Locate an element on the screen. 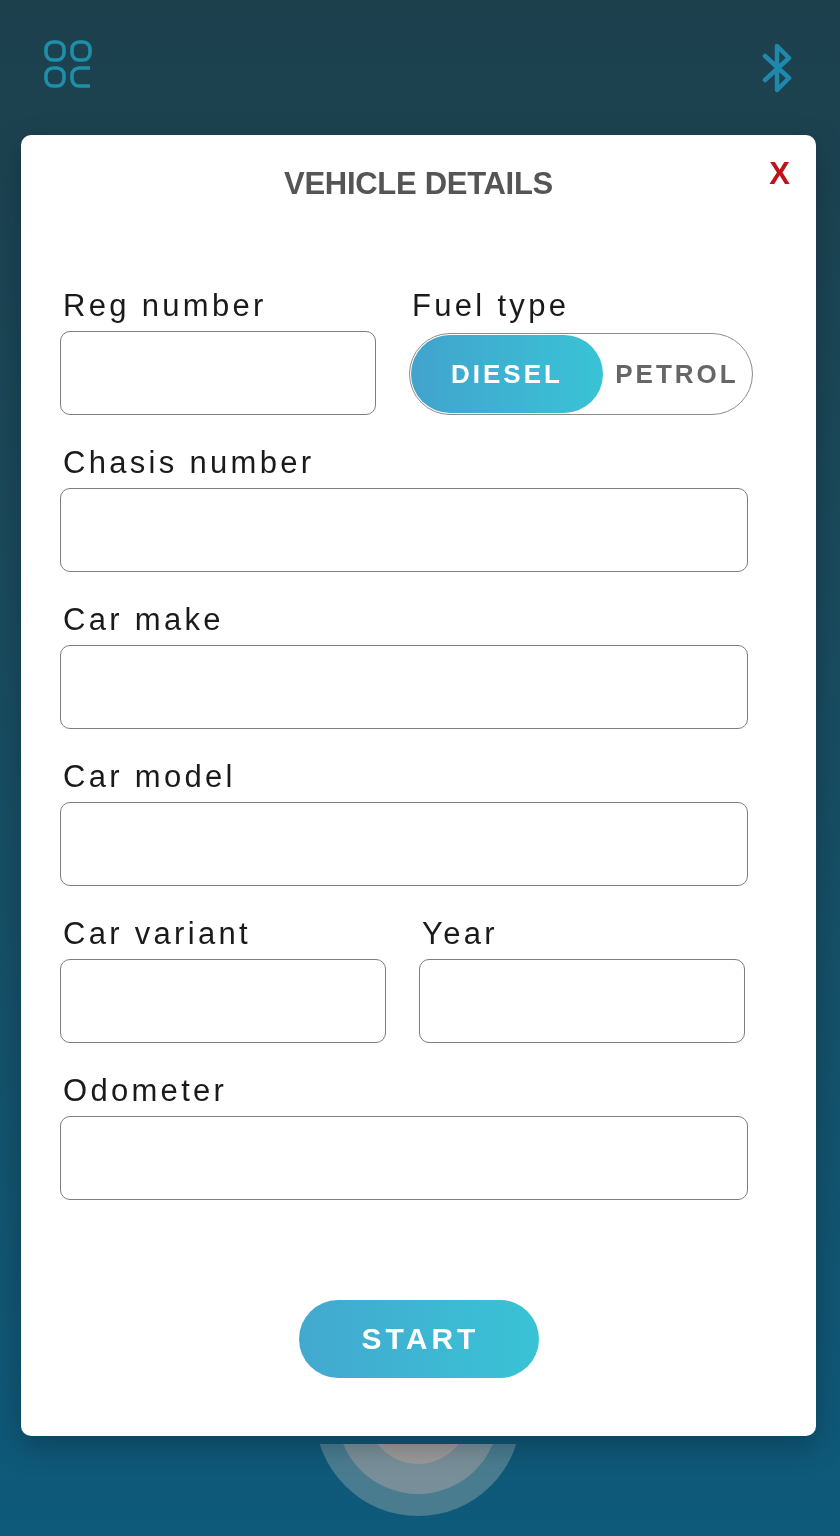 The width and height of the screenshot is (840, 1536). field-label: Car model is located at coordinates (149, 777).